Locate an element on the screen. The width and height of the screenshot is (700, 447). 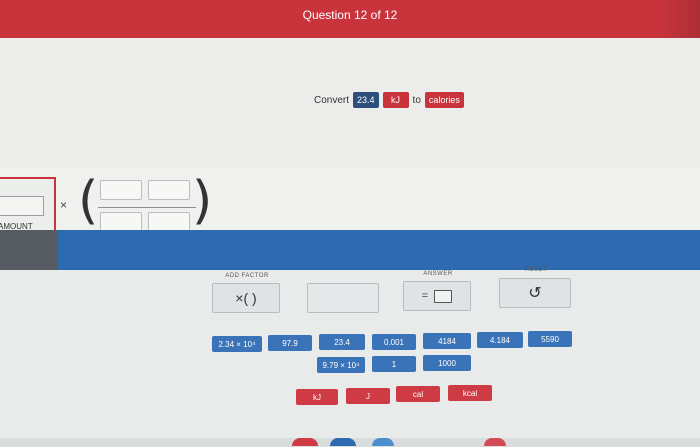
unit-tile-kcal: kcal is located at coordinates (470, 393).